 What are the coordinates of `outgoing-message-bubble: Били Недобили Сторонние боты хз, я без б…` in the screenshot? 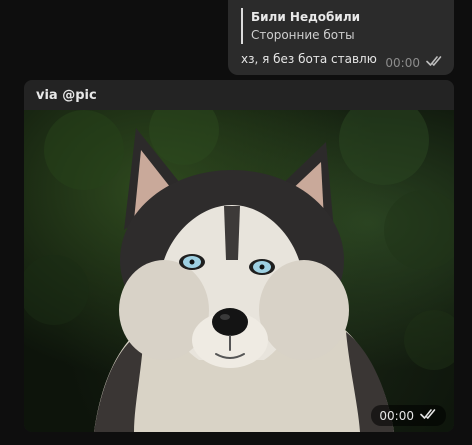 It's located at (341, 37).